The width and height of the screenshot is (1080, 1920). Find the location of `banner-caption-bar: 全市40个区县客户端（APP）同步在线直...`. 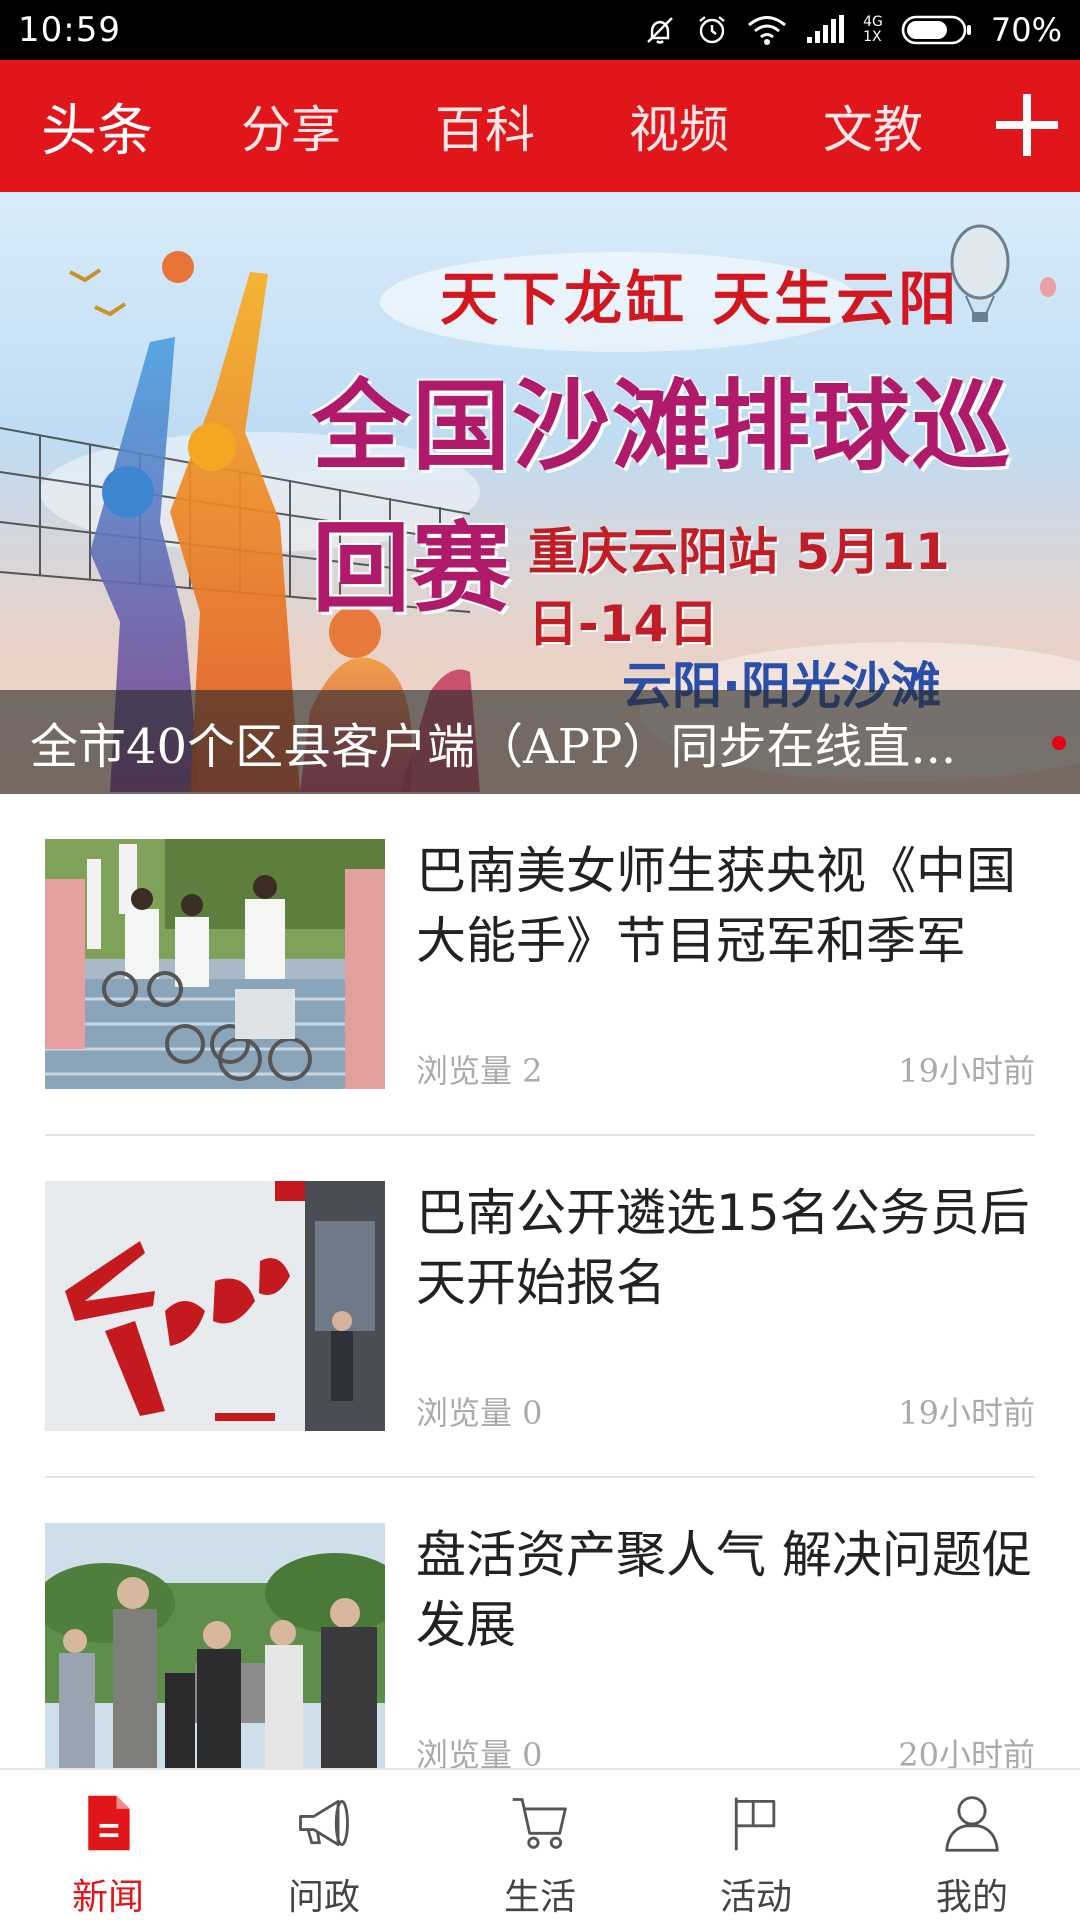

banner-caption-bar: 全市40个区县客户端（APP）同步在线直... is located at coordinates (540, 742).